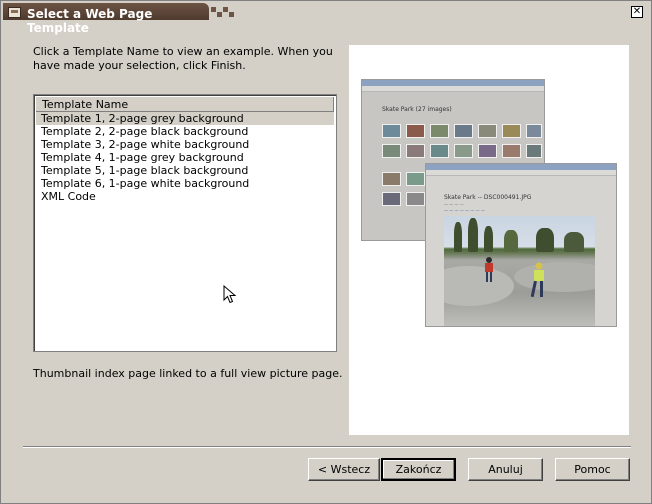 The width and height of the screenshot is (652, 504). What do you see at coordinates (637, 12) in the screenshot?
I see `close-button: ✕` at bounding box center [637, 12].